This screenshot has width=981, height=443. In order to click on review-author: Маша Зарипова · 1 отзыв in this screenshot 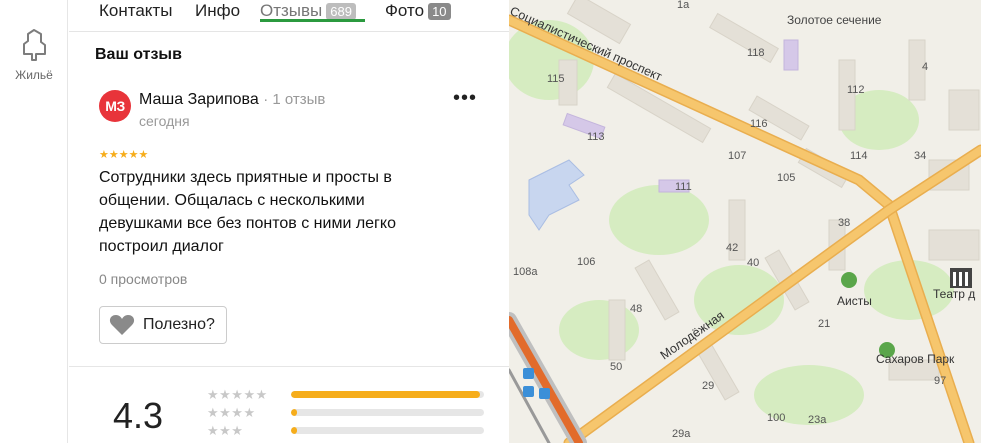, I will do `click(232, 100)`.